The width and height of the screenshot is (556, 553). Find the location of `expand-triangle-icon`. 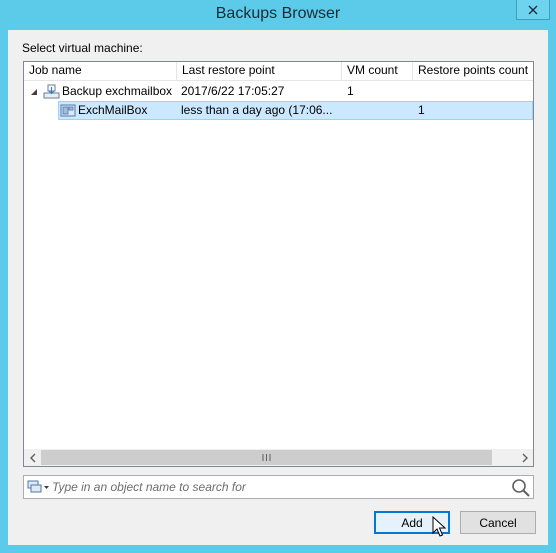

expand-triangle-icon is located at coordinates (35, 91).